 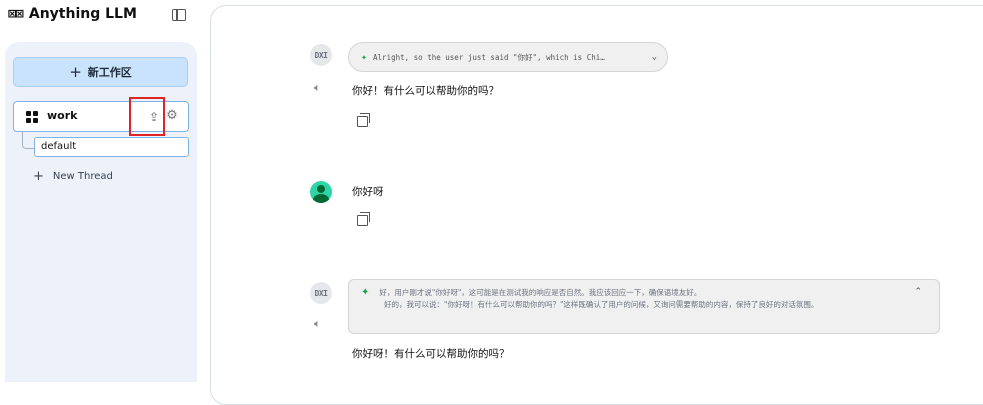 I want to click on new-workspace-button: + 新工作区, so click(x=100, y=72).